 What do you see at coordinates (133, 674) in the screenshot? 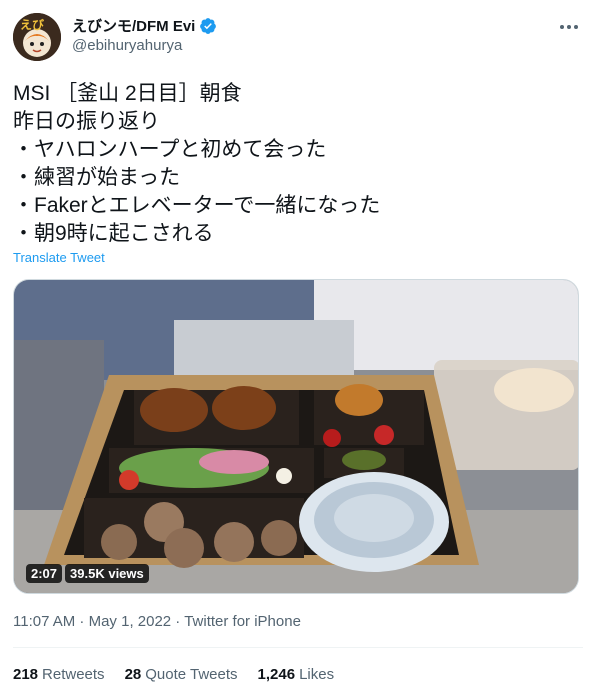
I see `quotes-count: 28` at bounding box center [133, 674].